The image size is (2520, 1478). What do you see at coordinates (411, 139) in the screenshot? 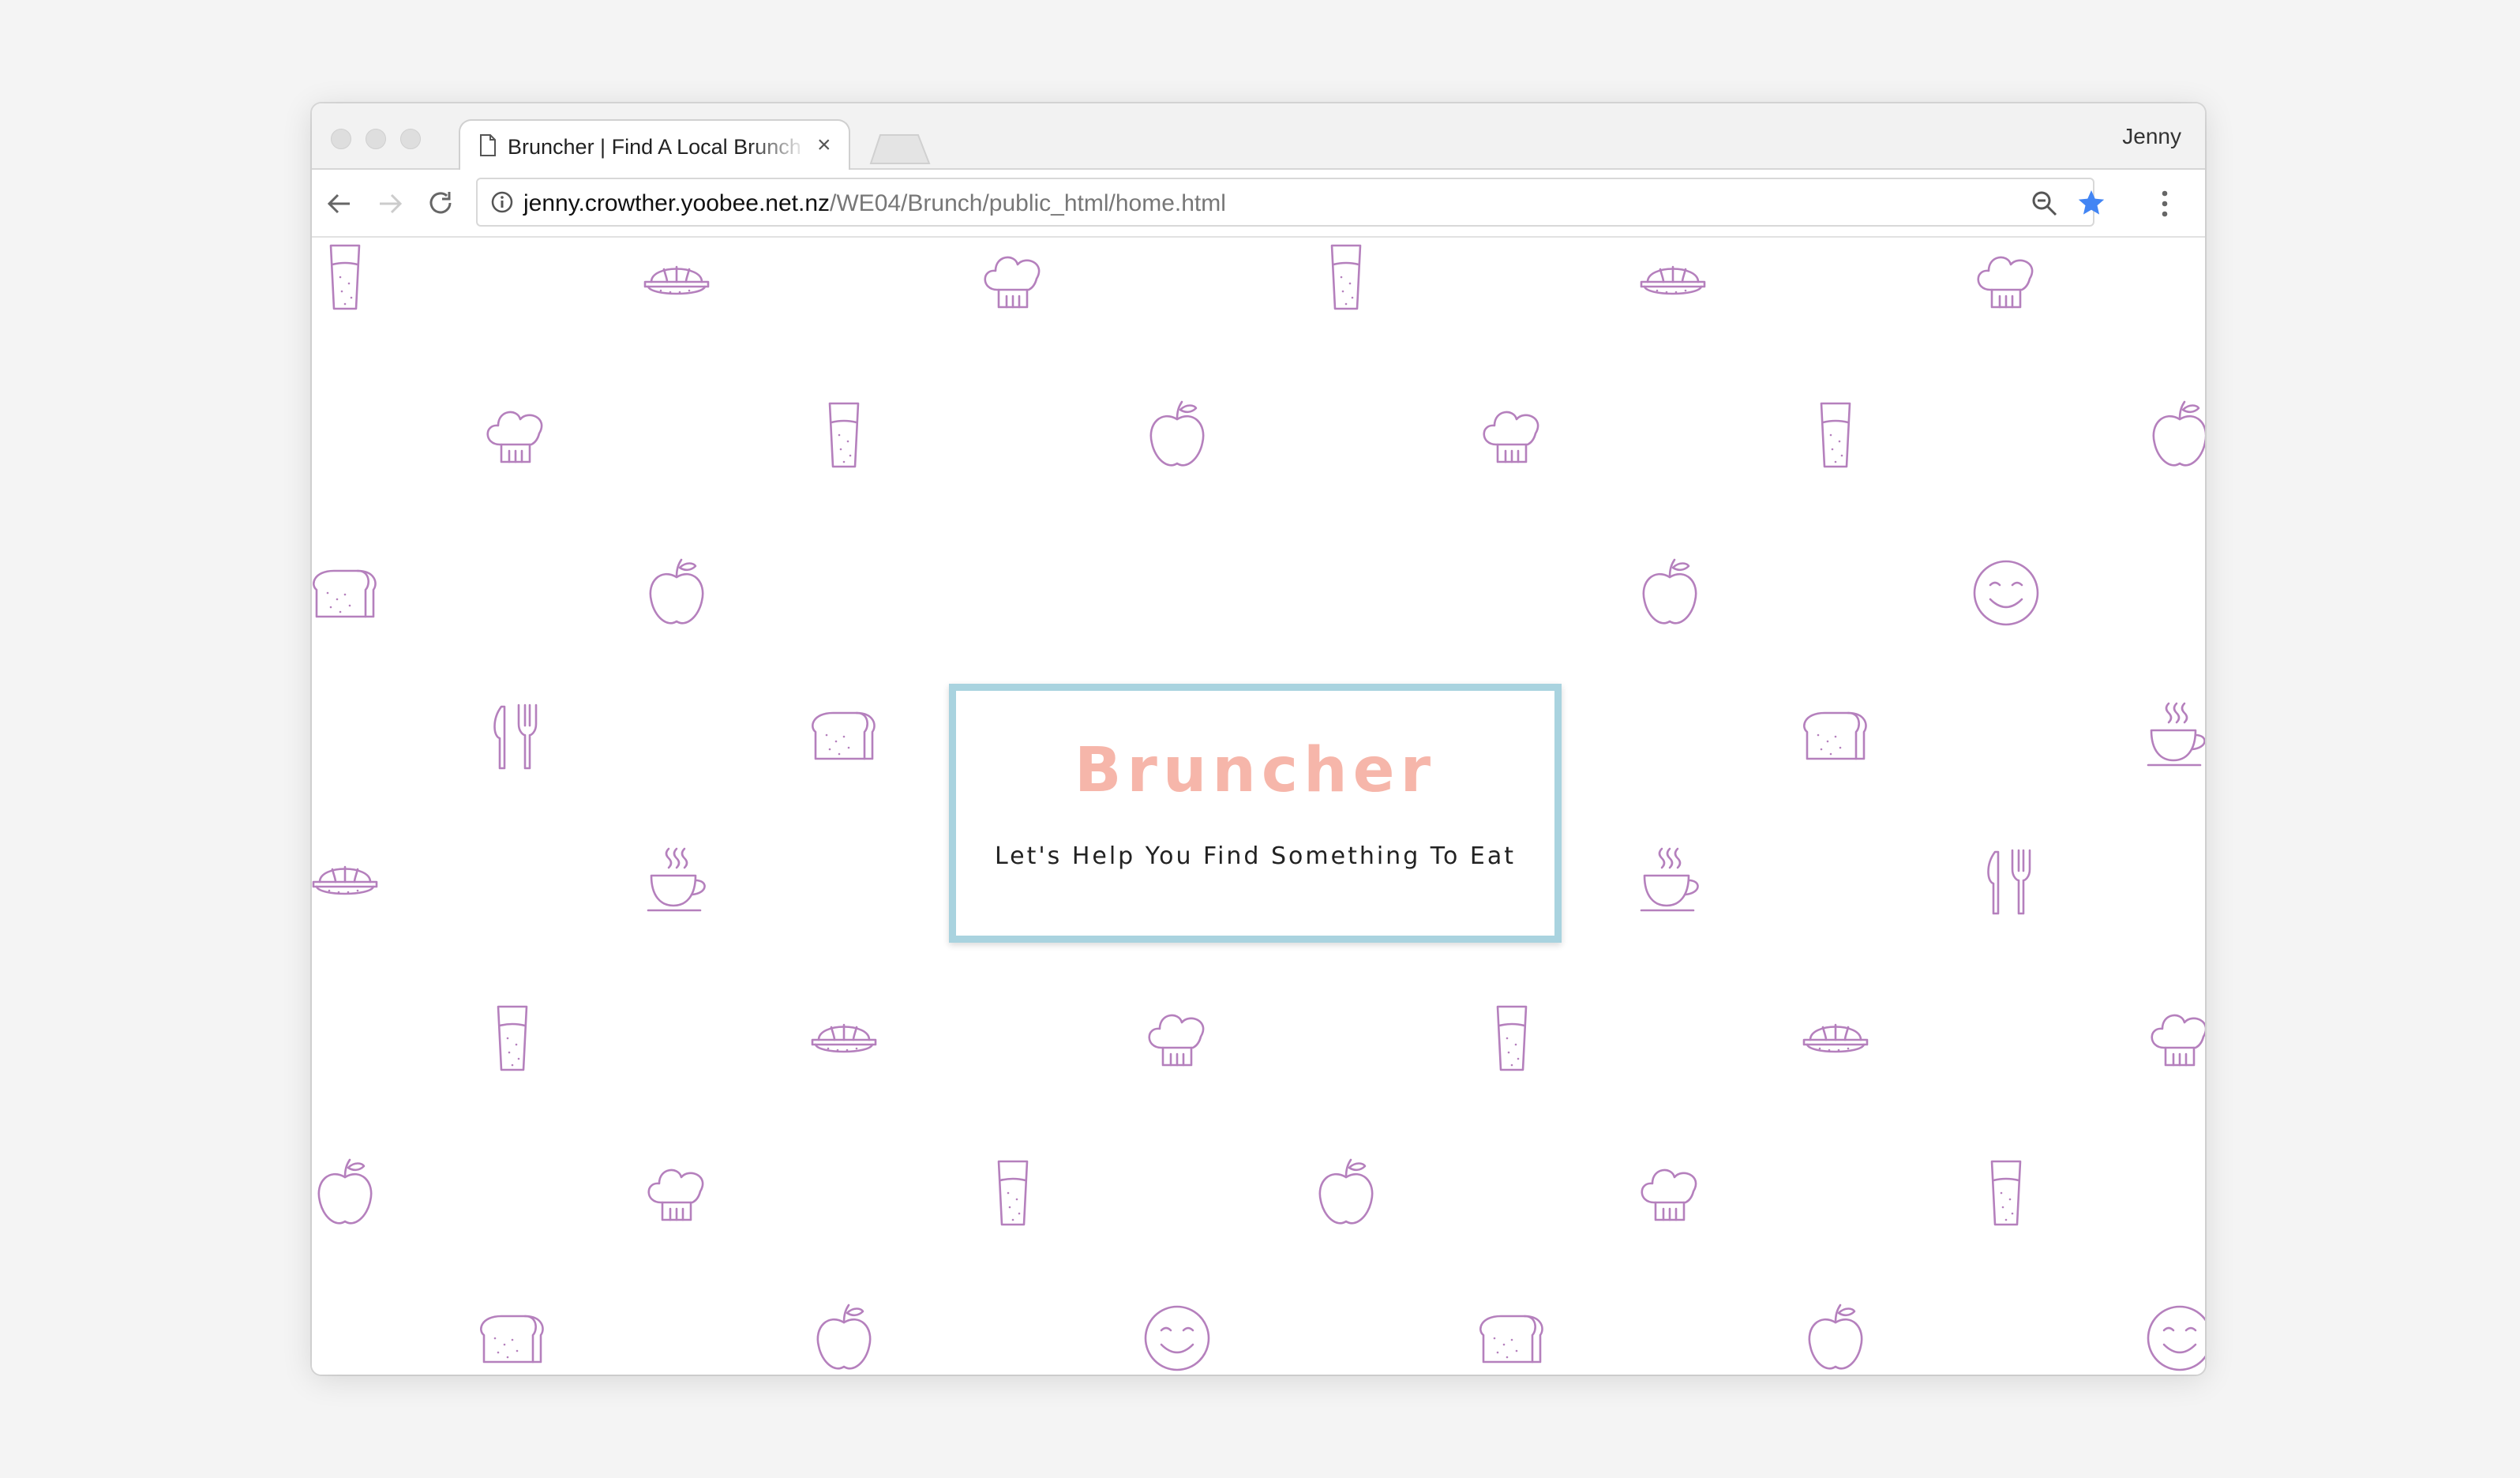
I see `maximize-window-button` at bounding box center [411, 139].